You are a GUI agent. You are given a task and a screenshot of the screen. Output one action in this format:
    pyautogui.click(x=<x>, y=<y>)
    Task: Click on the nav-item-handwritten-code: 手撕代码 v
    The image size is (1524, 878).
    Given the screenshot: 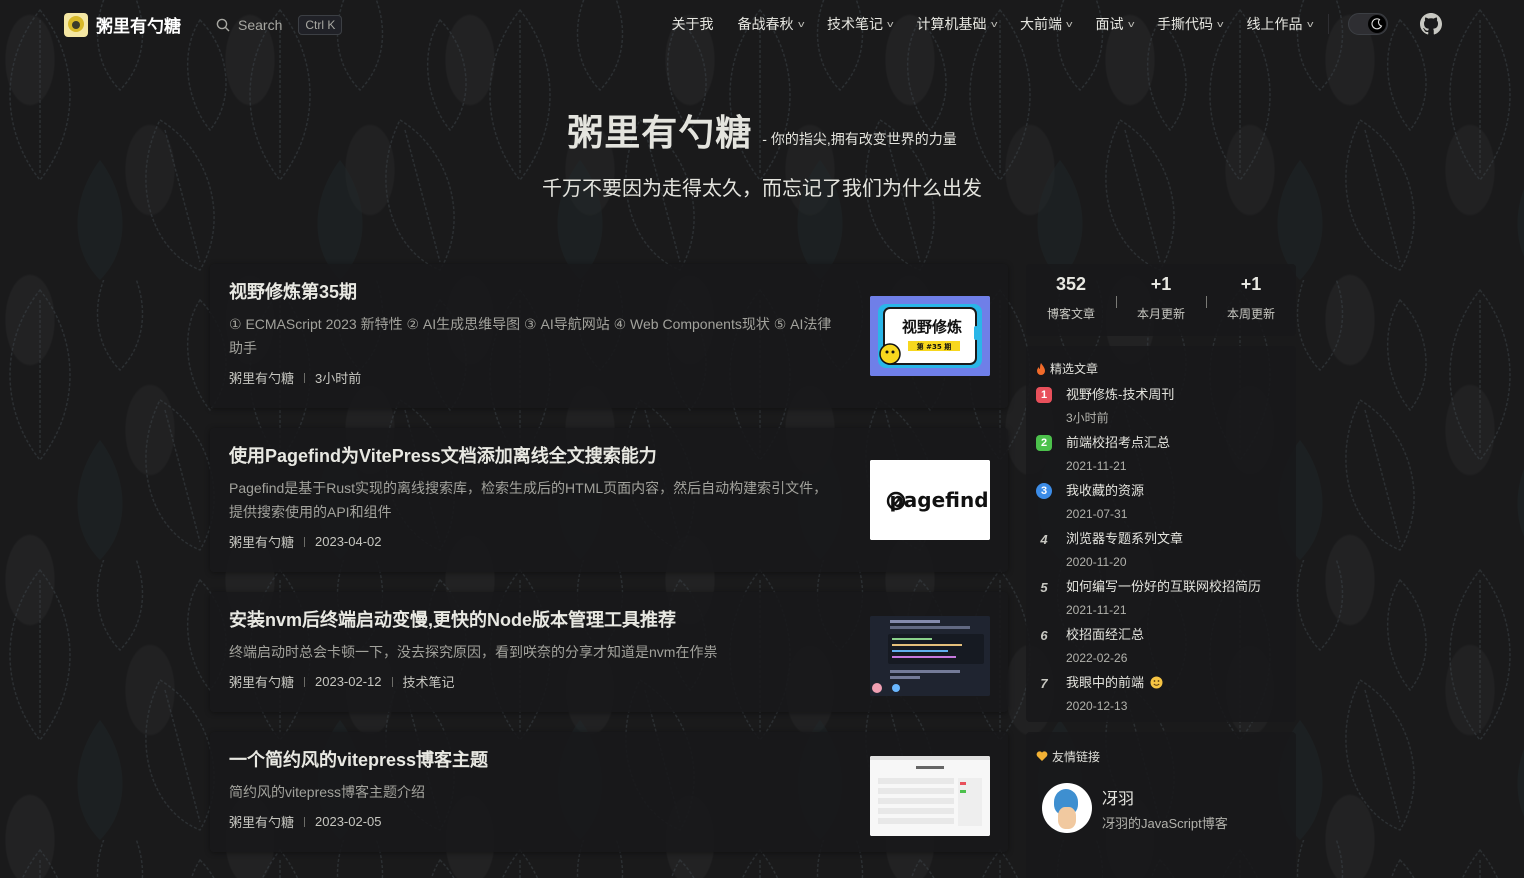 What is the action you would take?
    pyautogui.click(x=1190, y=24)
    